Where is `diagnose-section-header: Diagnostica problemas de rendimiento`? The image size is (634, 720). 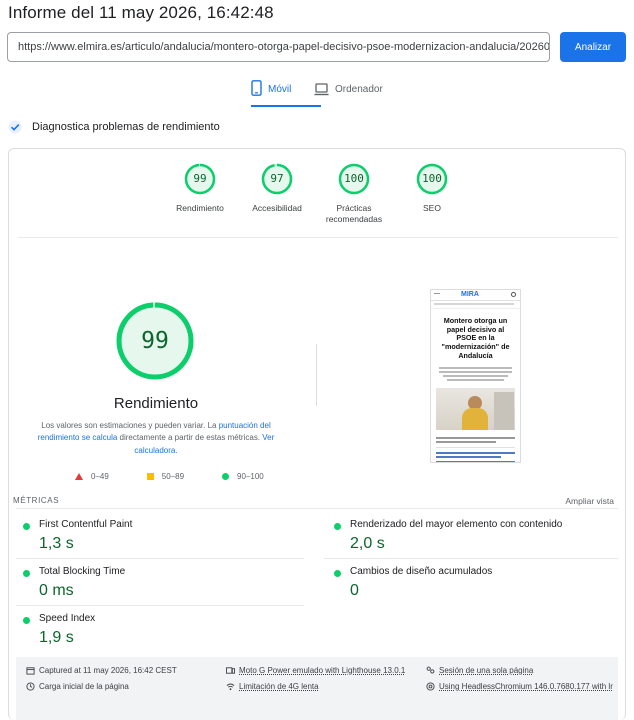
diagnose-section-header: Diagnostica problemas de rendimiento is located at coordinates (114, 127).